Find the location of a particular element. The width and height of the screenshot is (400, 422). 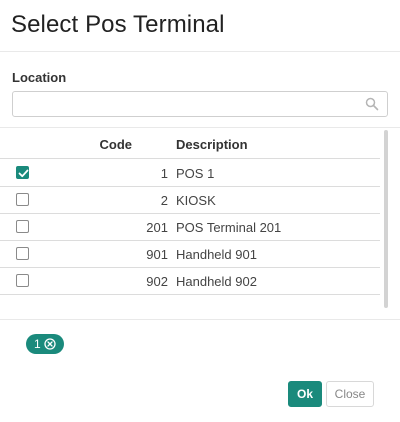

close-circle-icon is located at coordinates (50, 344).